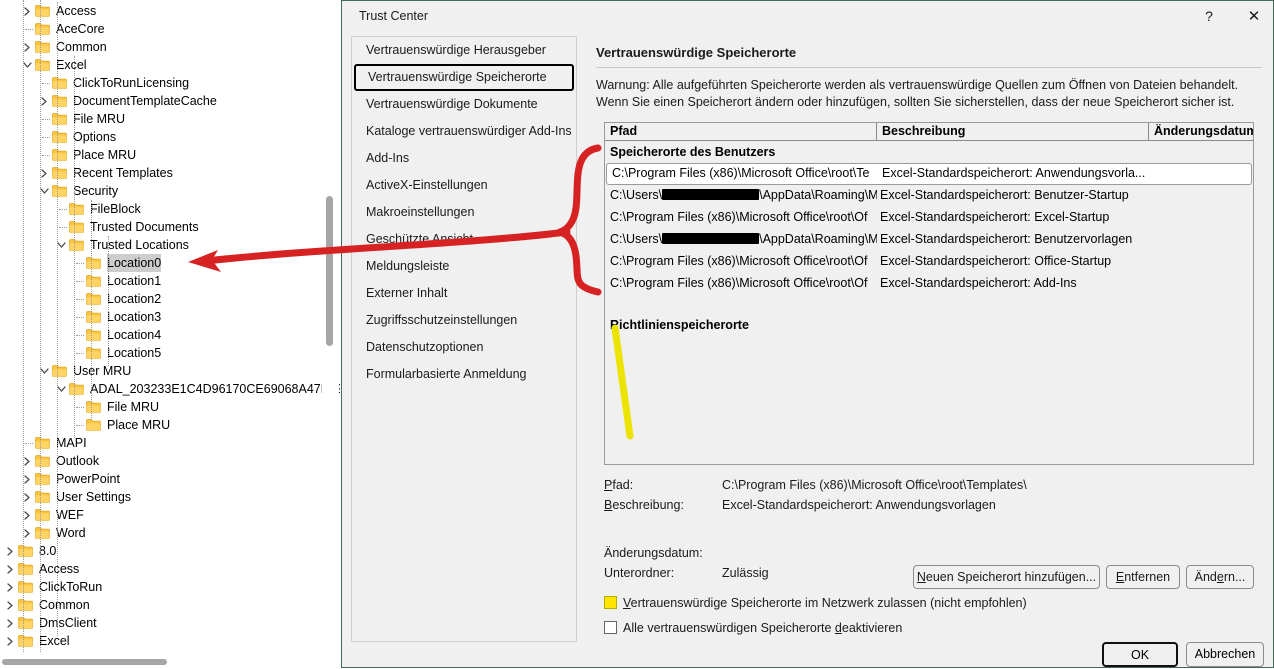 The width and height of the screenshot is (1274, 669). I want to click on tree-item-label: 8.0, so click(48, 551).